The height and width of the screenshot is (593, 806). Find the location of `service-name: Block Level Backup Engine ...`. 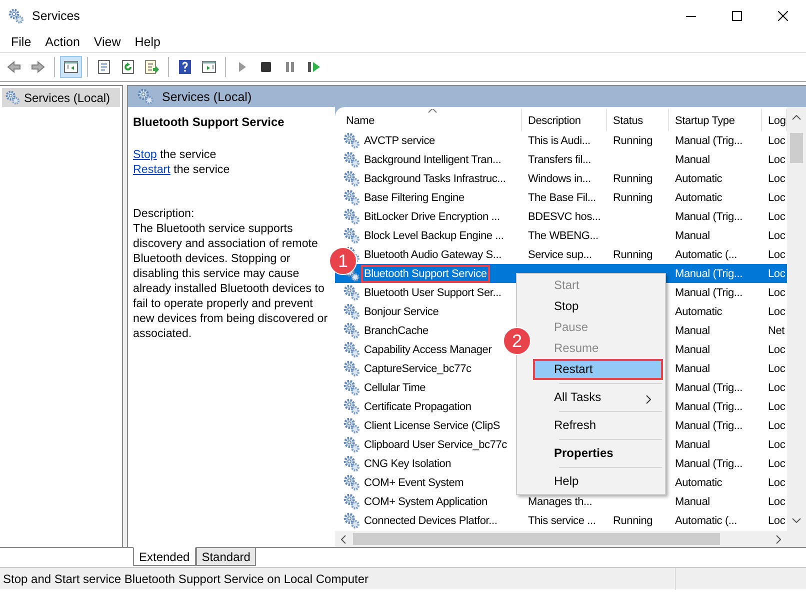

service-name: Block Level Backup Engine ... is located at coordinates (434, 236).